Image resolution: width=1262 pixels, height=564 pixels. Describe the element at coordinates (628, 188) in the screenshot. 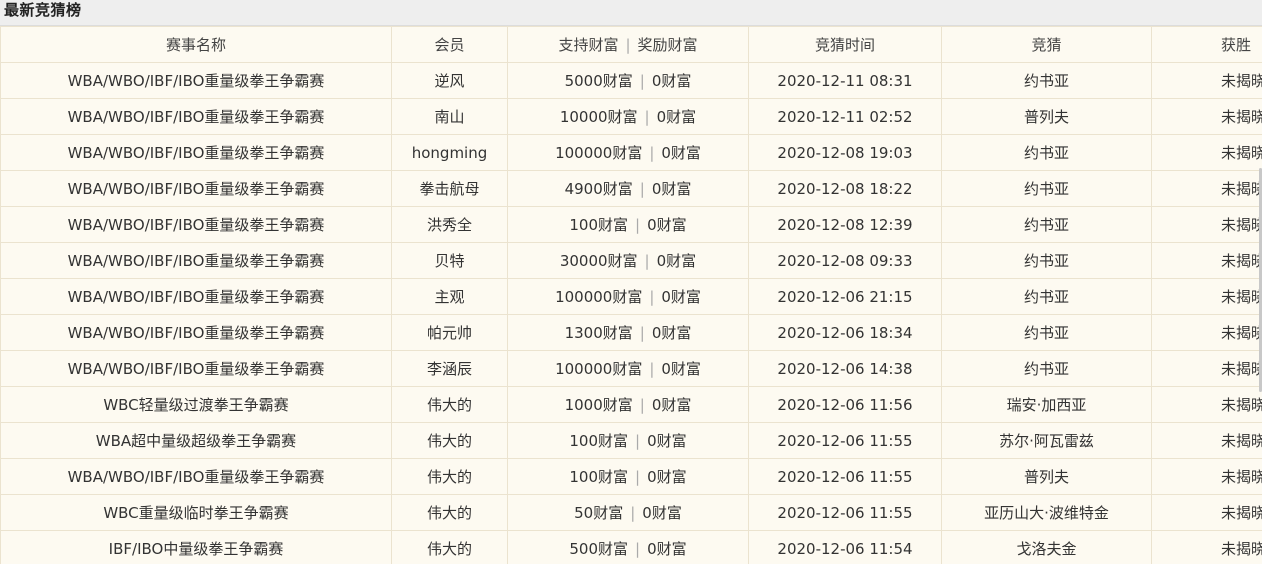

I see `cell-wealth: 4900财富 | 0财富` at that location.